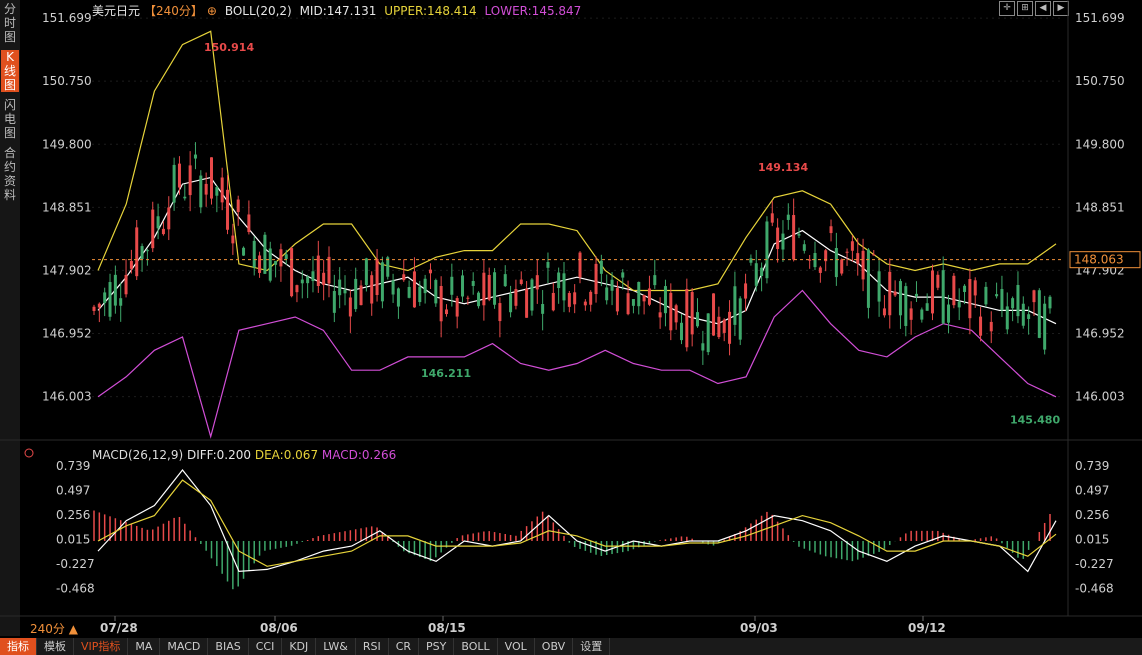 The image size is (1142, 655). I want to click on x-tick-label: 08/06, so click(279, 628).